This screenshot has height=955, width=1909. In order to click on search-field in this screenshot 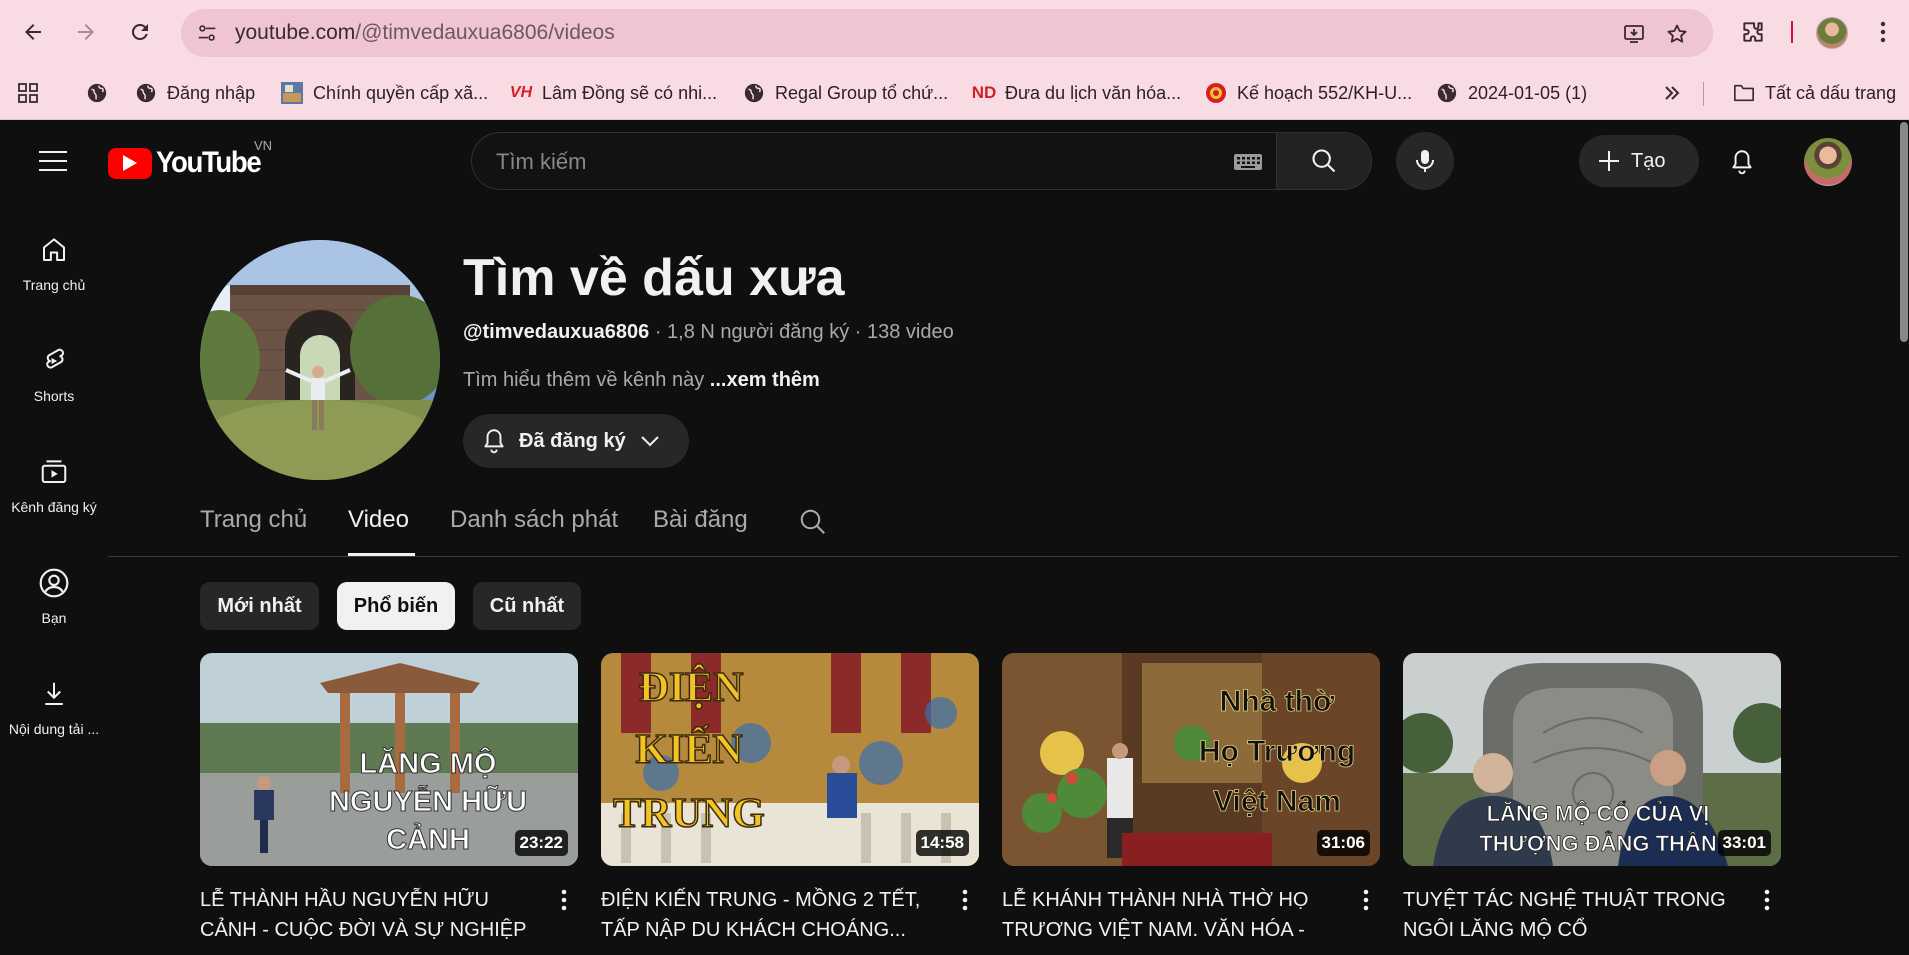, I will do `click(874, 161)`.